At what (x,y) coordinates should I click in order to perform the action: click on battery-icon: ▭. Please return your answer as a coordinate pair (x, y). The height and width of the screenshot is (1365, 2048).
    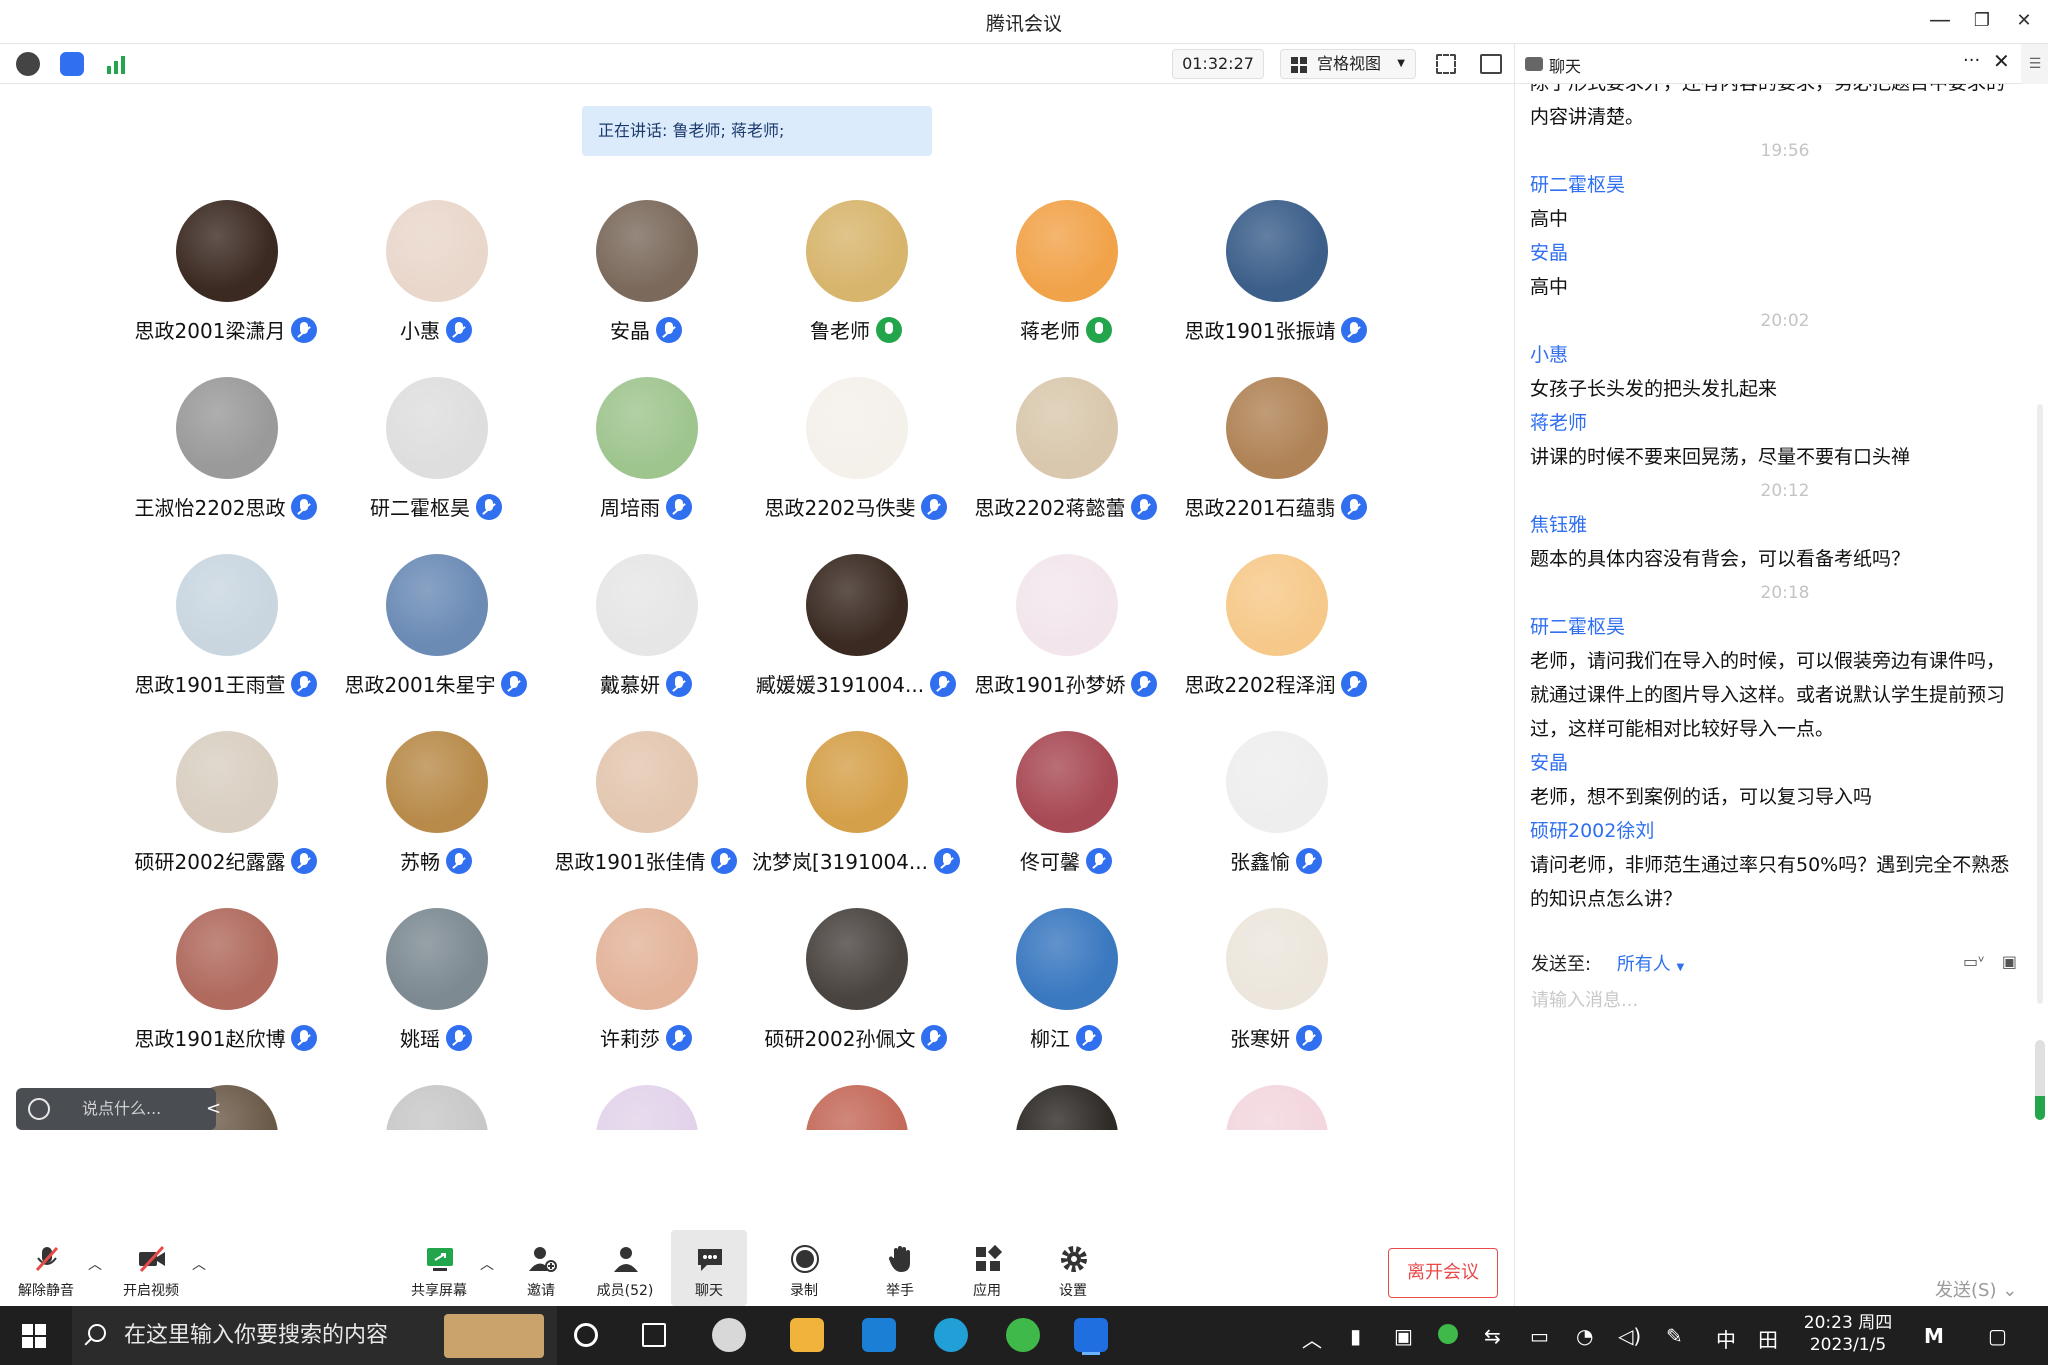
    Looking at the image, I should click on (1539, 1336).